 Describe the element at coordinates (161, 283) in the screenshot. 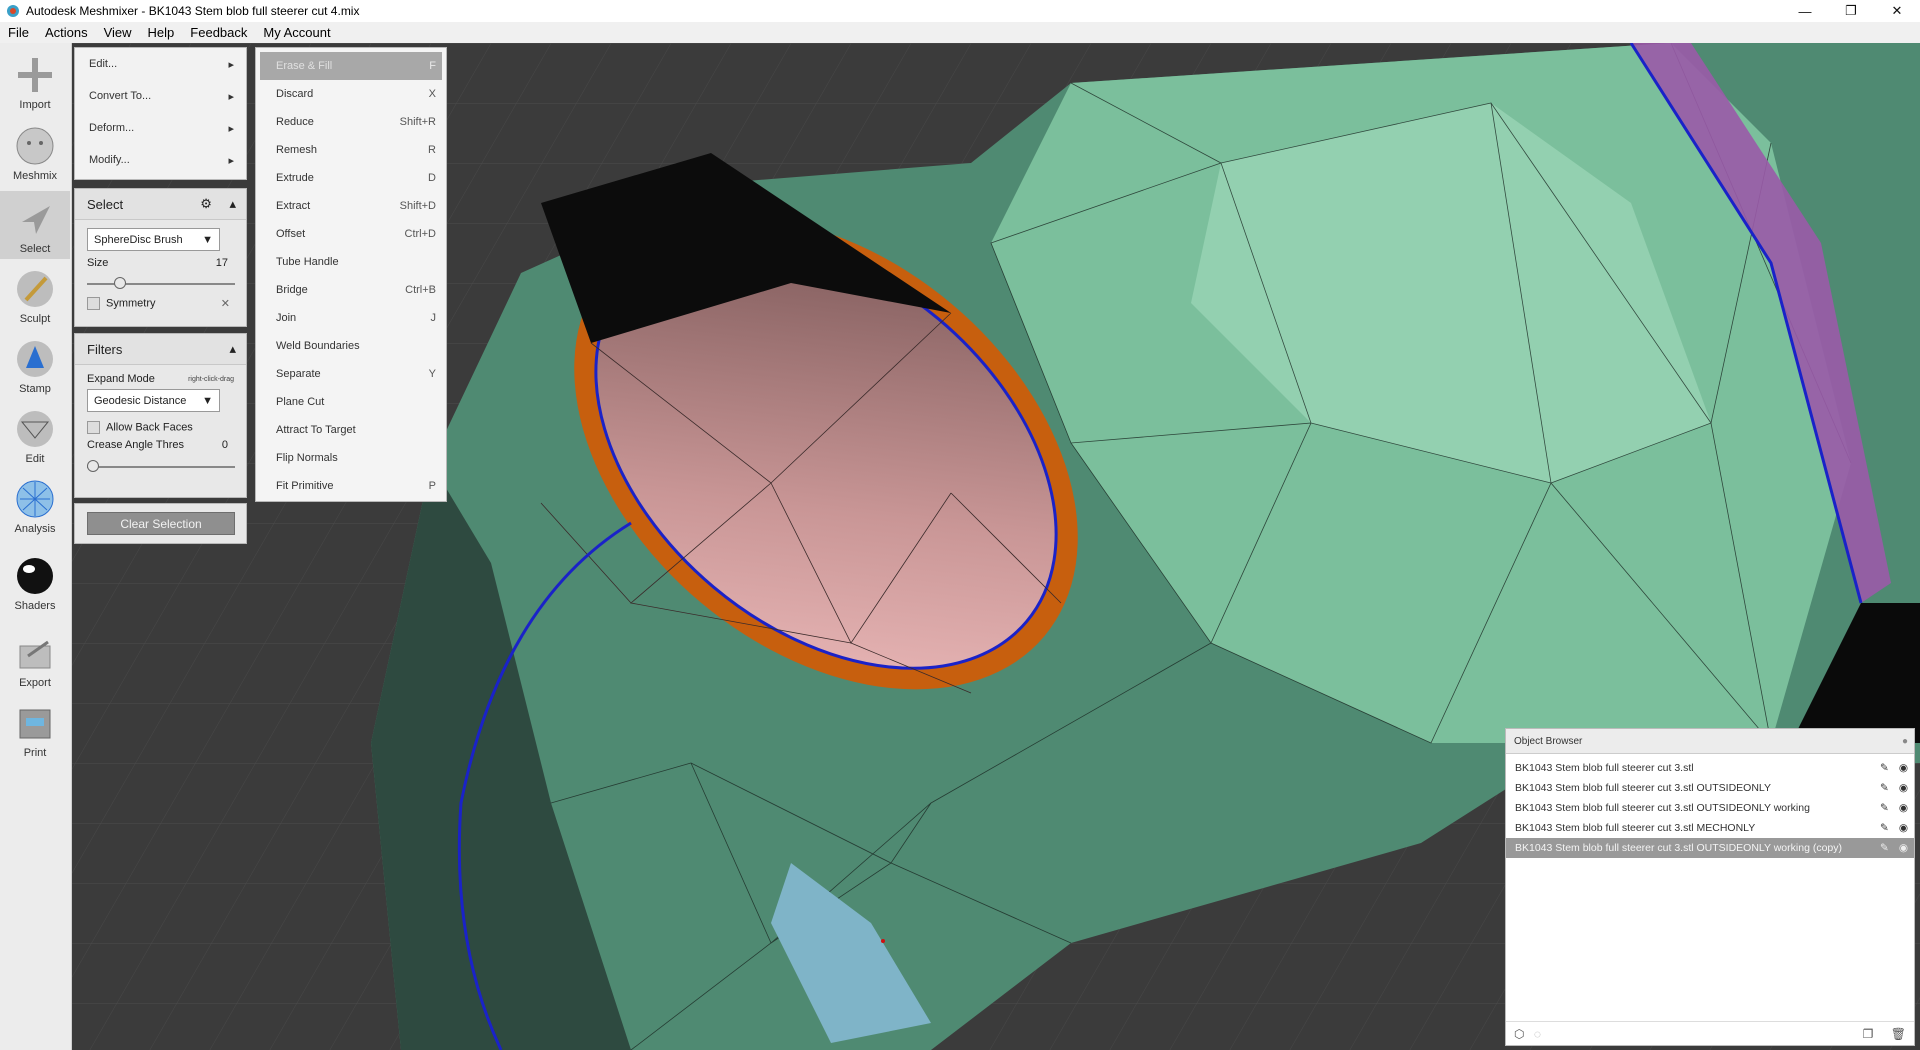

I see `size-slider` at that location.